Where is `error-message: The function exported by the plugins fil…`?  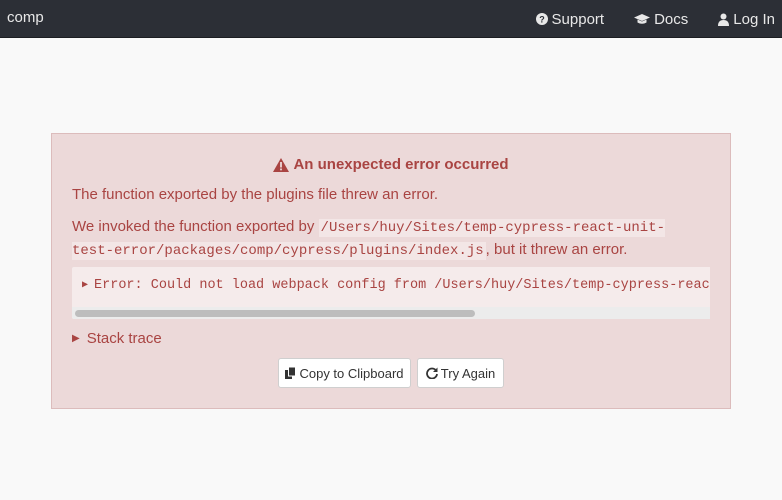 error-message: The function exported by the plugins fil… is located at coordinates (255, 194).